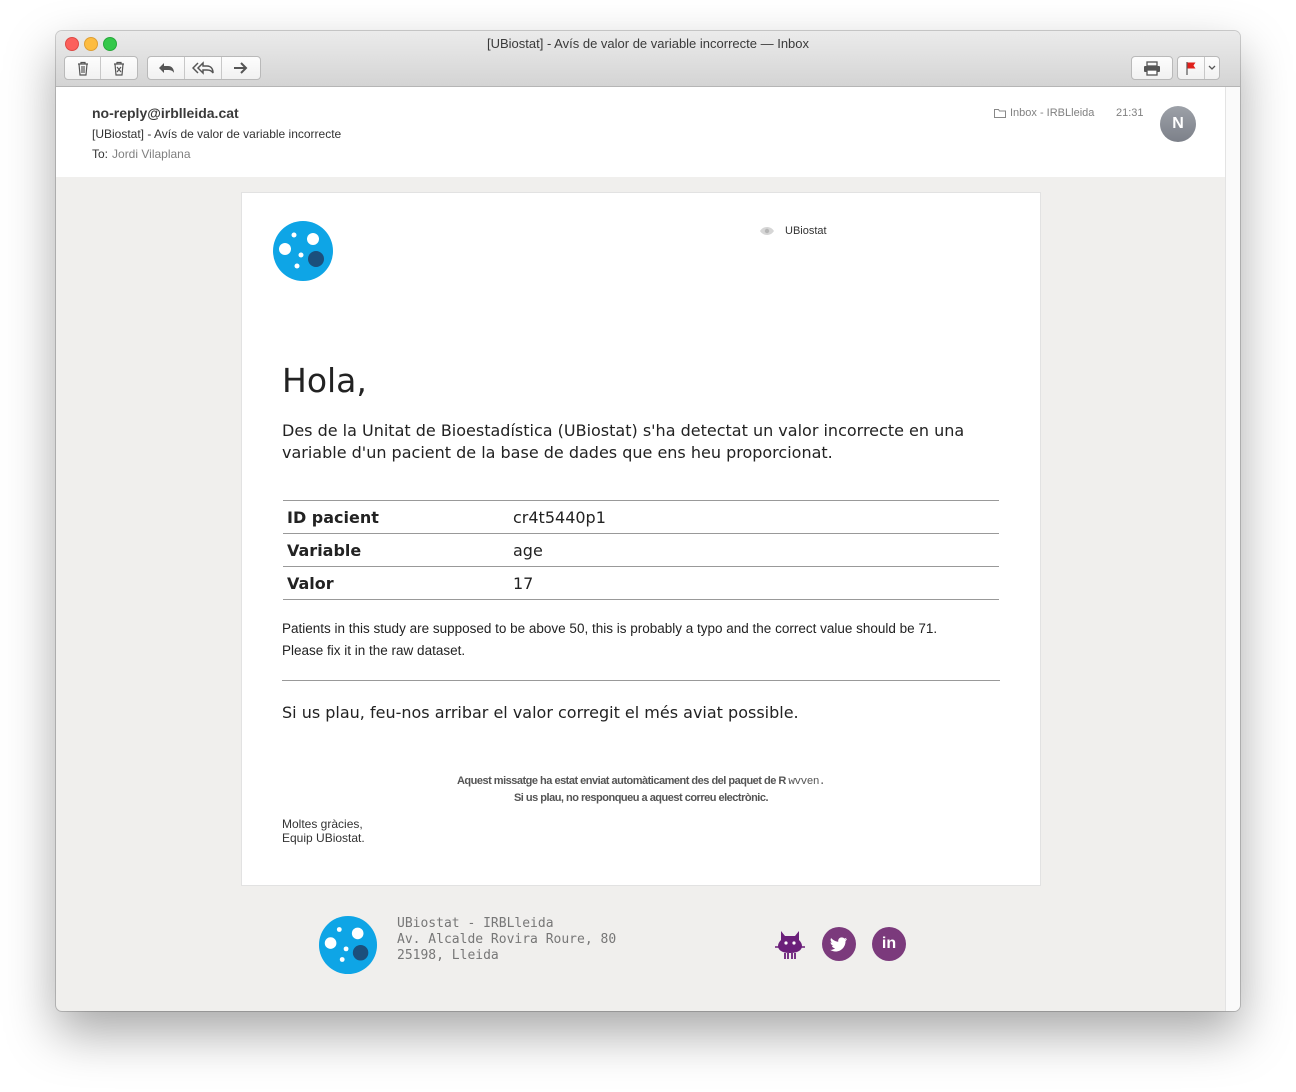  Describe the element at coordinates (448, 955) in the screenshot. I see `footer-city: 25198, Lleida` at that location.